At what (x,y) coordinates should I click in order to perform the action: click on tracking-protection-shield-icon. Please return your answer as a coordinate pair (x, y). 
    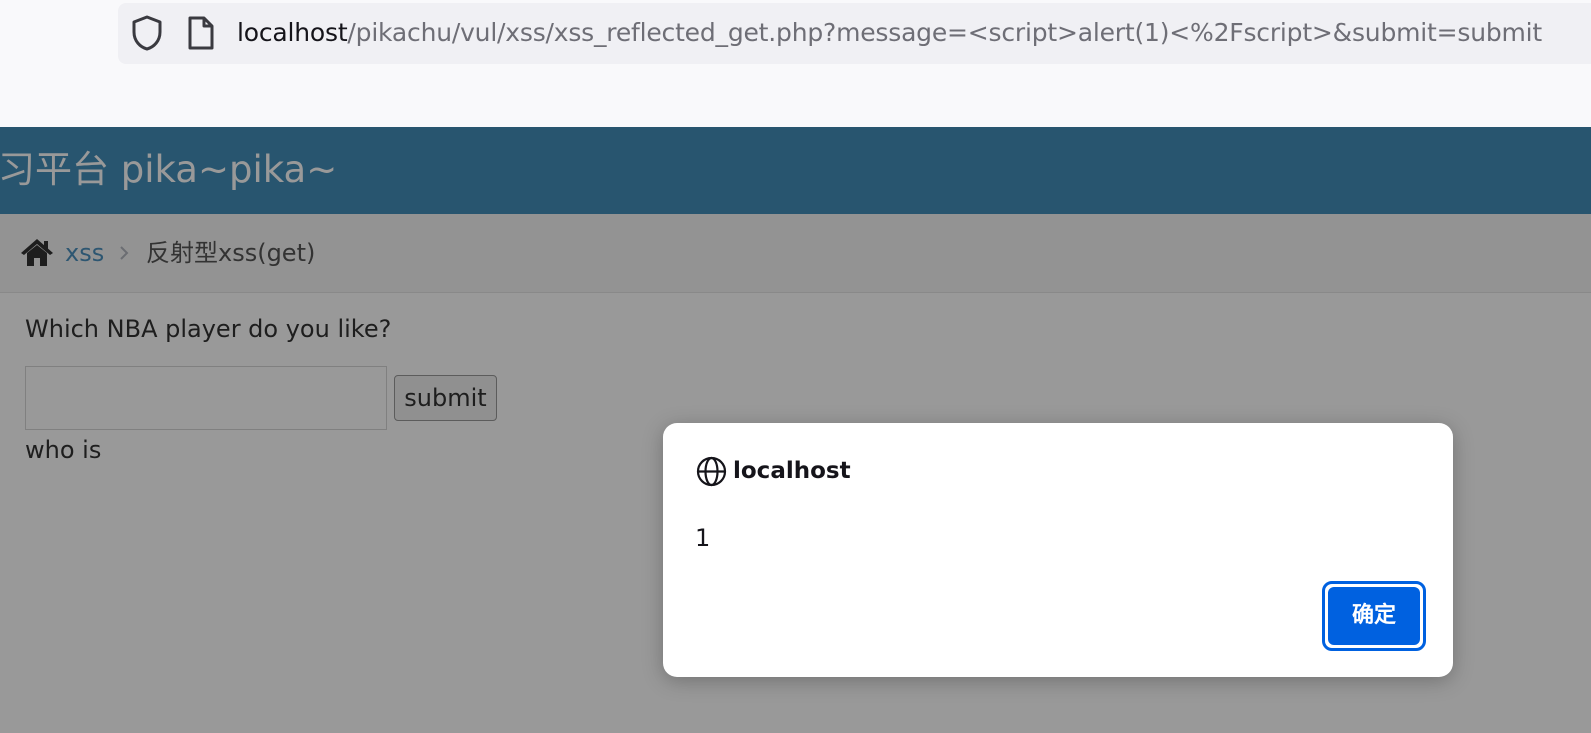
    Looking at the image, I should click on (147, 33).